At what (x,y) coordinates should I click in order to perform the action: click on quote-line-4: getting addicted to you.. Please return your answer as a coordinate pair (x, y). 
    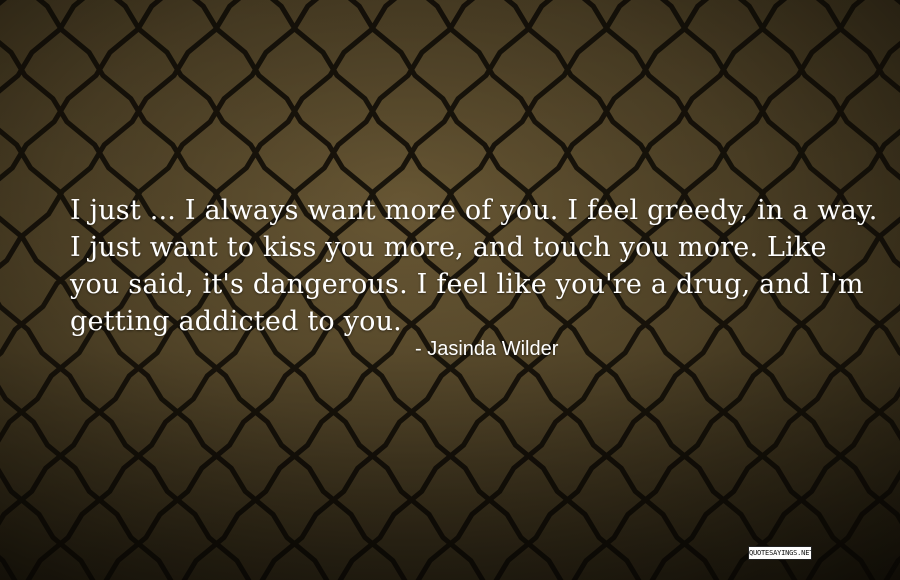
    Looking at the image, I should click on (236, 321).